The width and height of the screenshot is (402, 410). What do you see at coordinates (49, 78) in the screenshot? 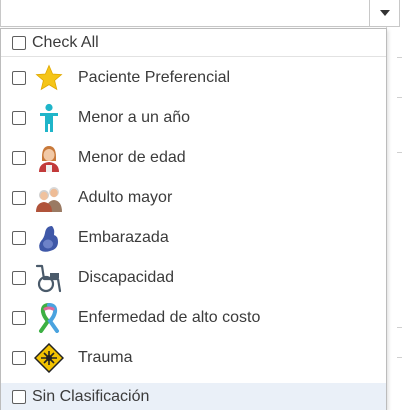
I see `star-icon` at bounding box center [49, 78].